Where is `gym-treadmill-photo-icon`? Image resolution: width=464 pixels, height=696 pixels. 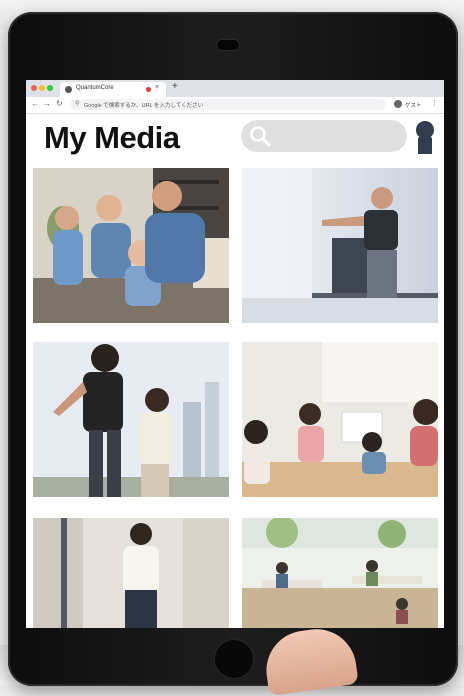
gym-treadmill-photo-icon is located at coordinates (340, 245).